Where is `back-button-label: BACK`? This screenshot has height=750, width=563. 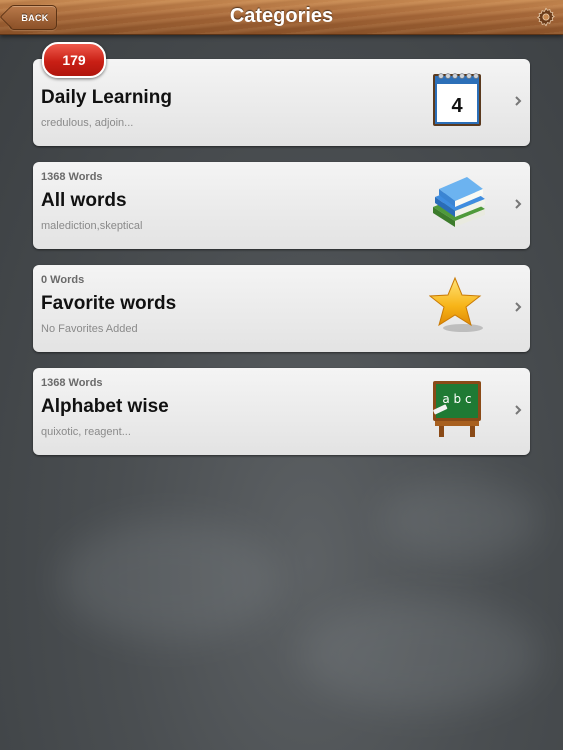 back-button-label: BACK is located at coordinates (35, 17).